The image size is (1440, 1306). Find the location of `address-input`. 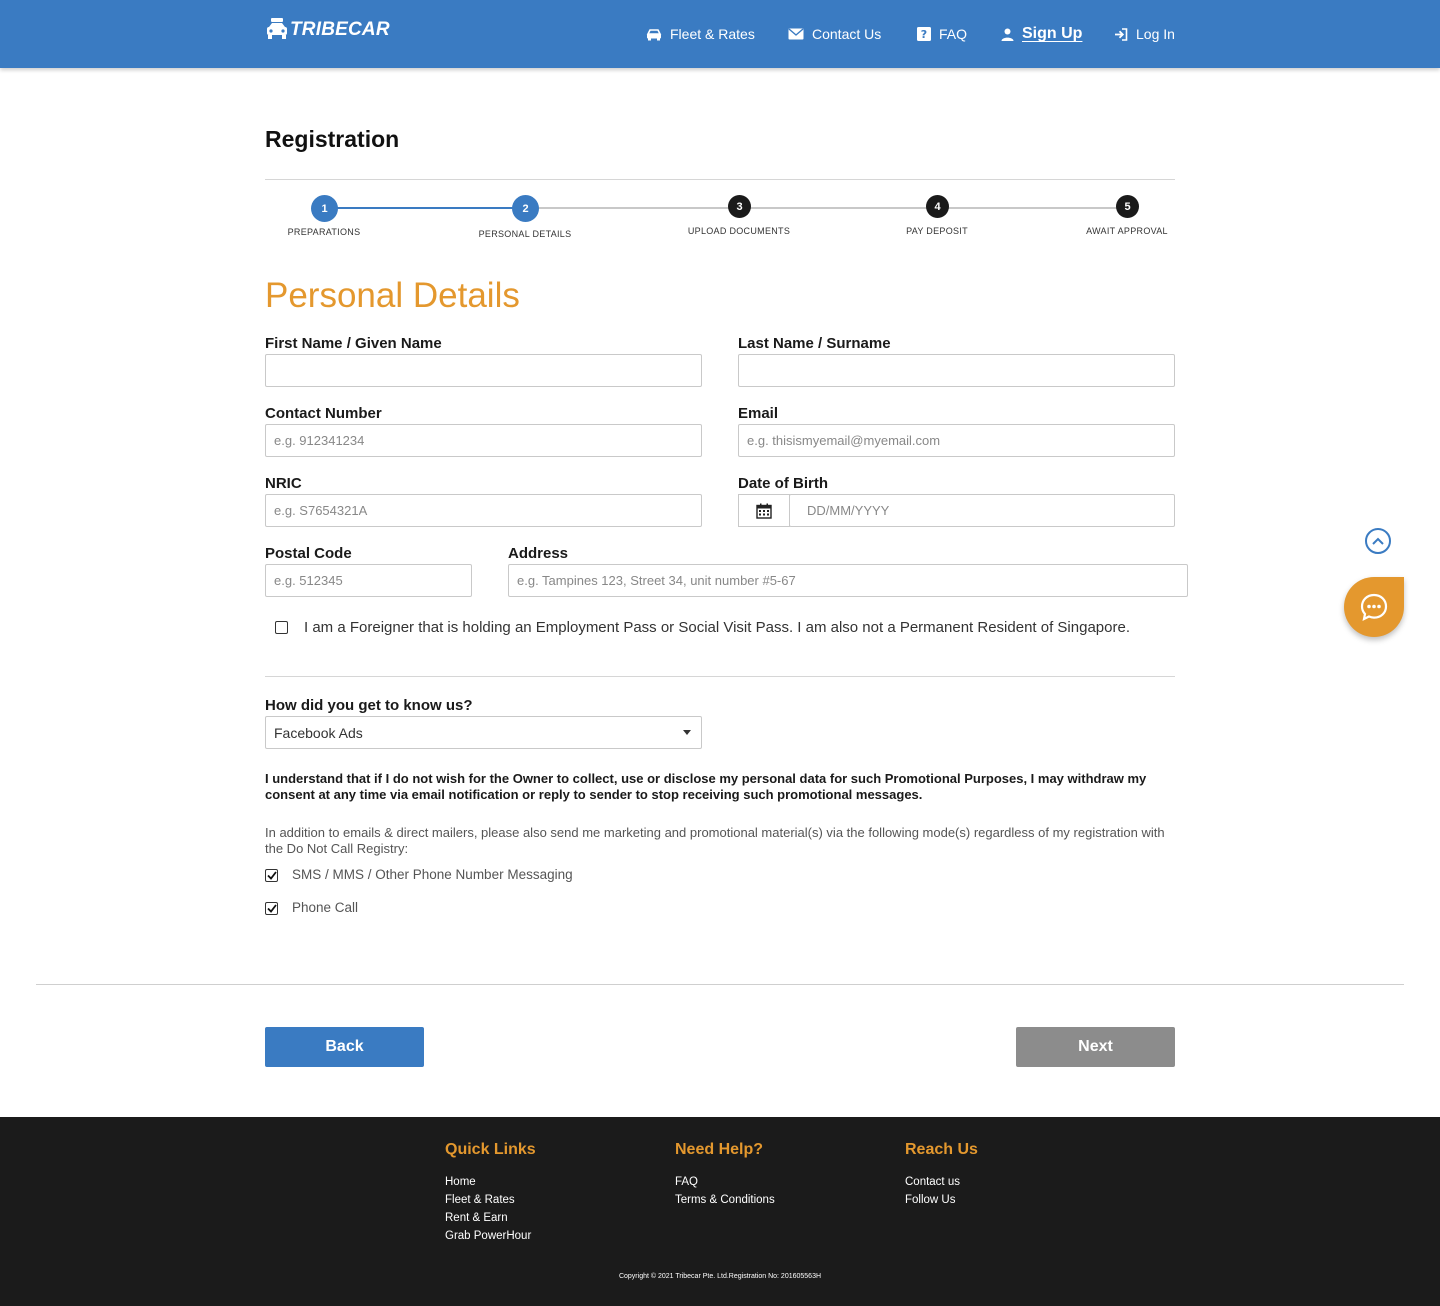

address-input is located at coordinates (848, 580).